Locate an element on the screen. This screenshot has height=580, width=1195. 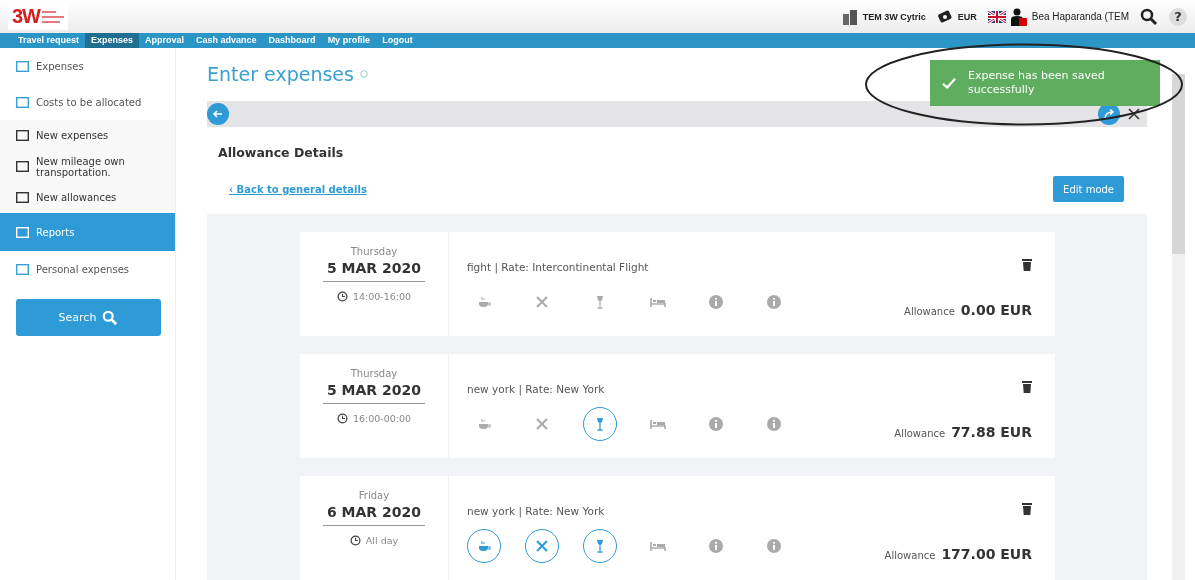
nav-tab: Dashboard is located at coordinates (292, 40).